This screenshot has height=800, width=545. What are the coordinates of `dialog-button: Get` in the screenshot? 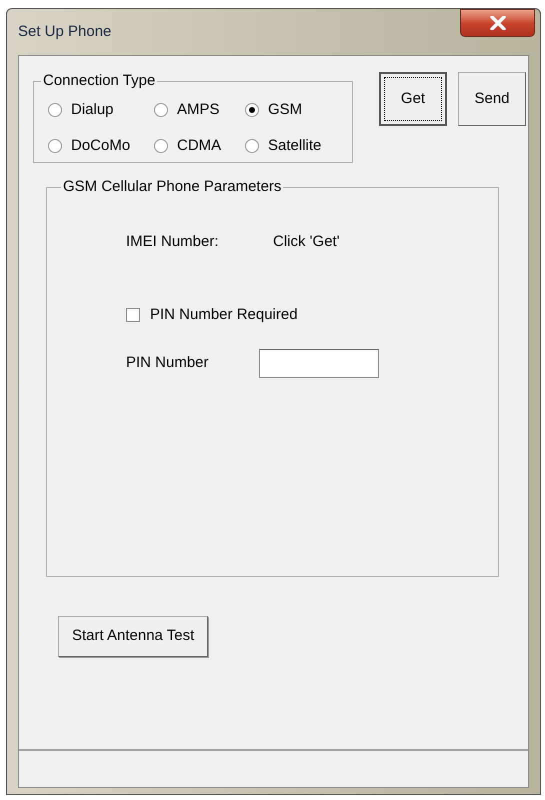 It's located at (413, 99).